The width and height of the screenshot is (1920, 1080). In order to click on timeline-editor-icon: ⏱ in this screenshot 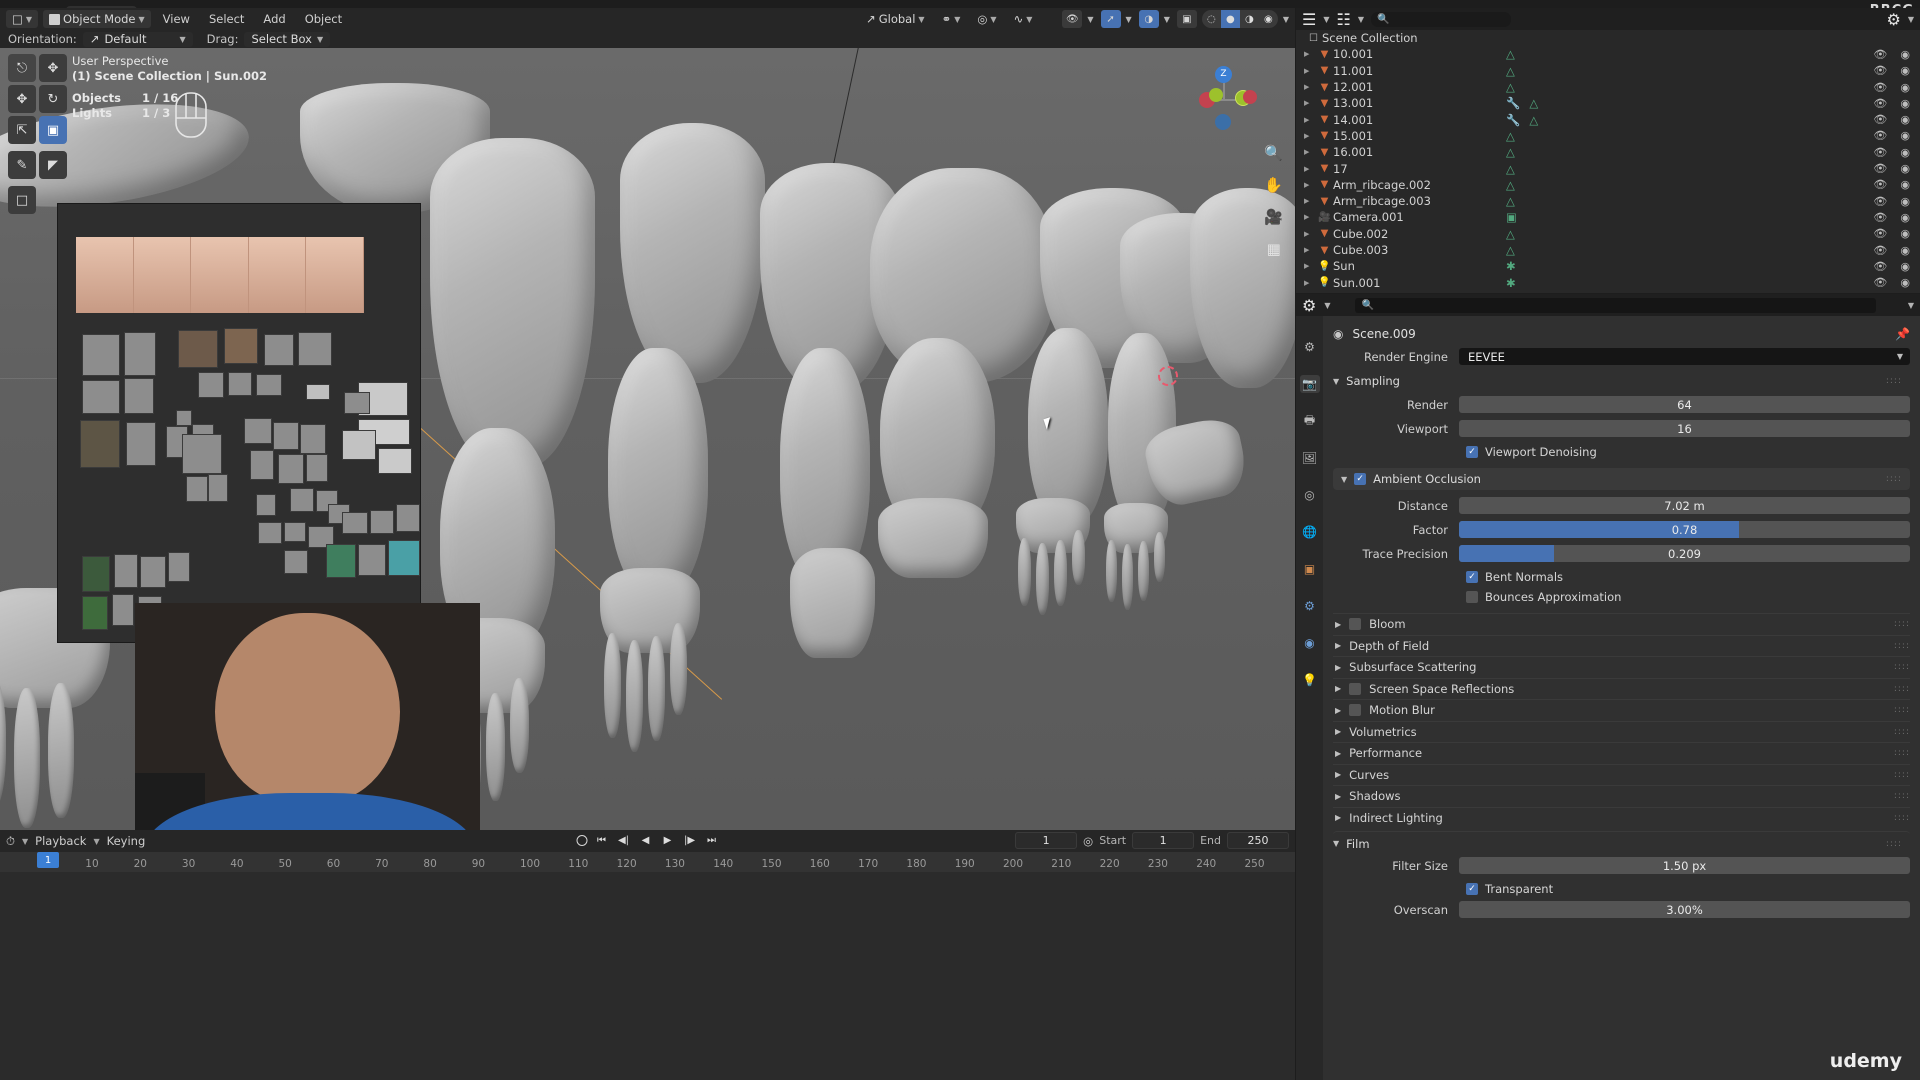, I will do `click(10, 841)`.